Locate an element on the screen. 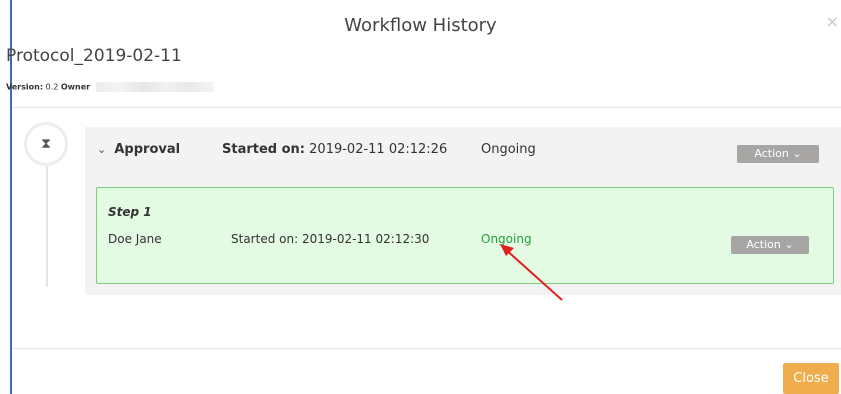 The width and height of the screenshot is (841, 394). document-meta: Version: 0.2 Owner is located at coordinates (110, 87).